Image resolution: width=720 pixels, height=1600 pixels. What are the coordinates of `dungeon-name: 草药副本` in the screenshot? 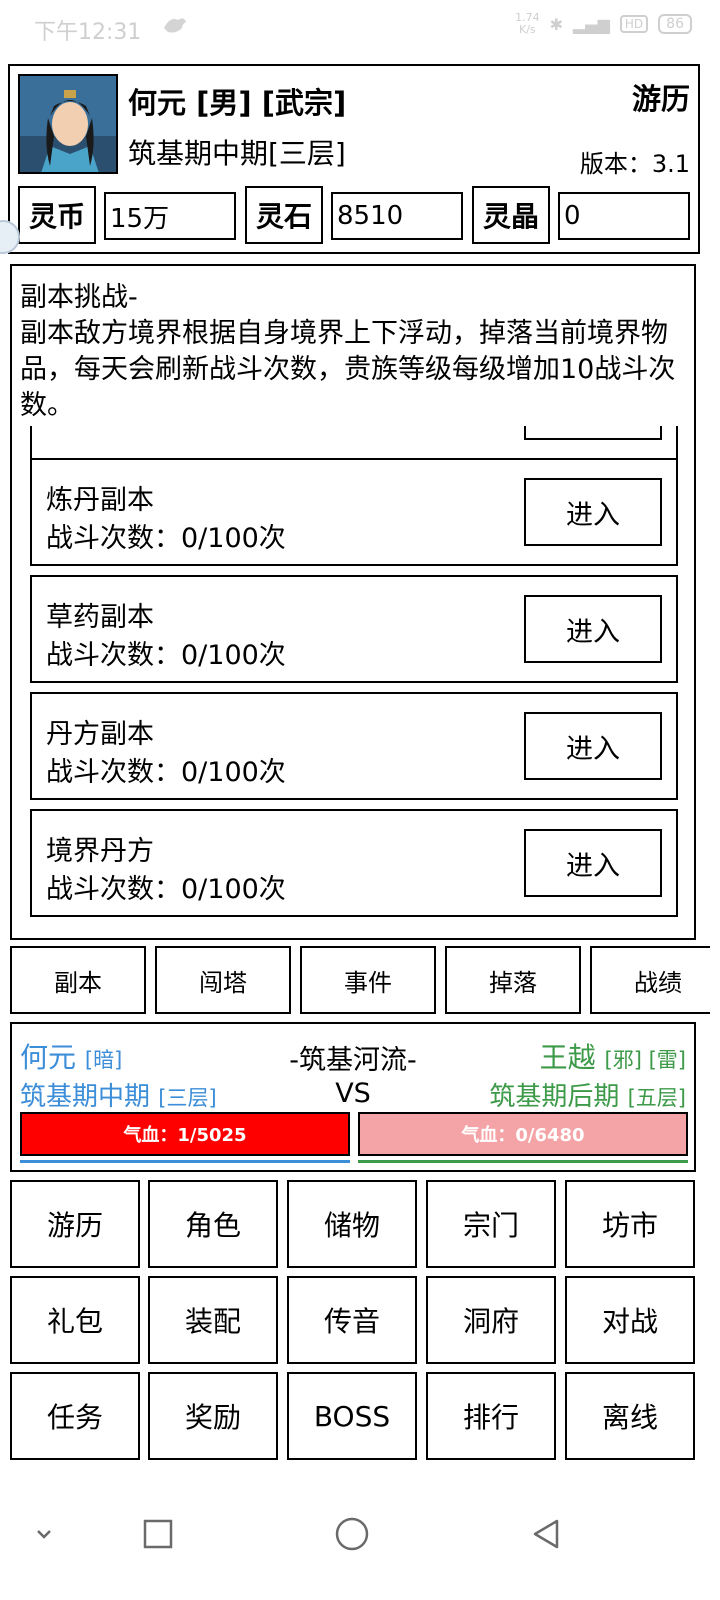 It's located at (100, 617).